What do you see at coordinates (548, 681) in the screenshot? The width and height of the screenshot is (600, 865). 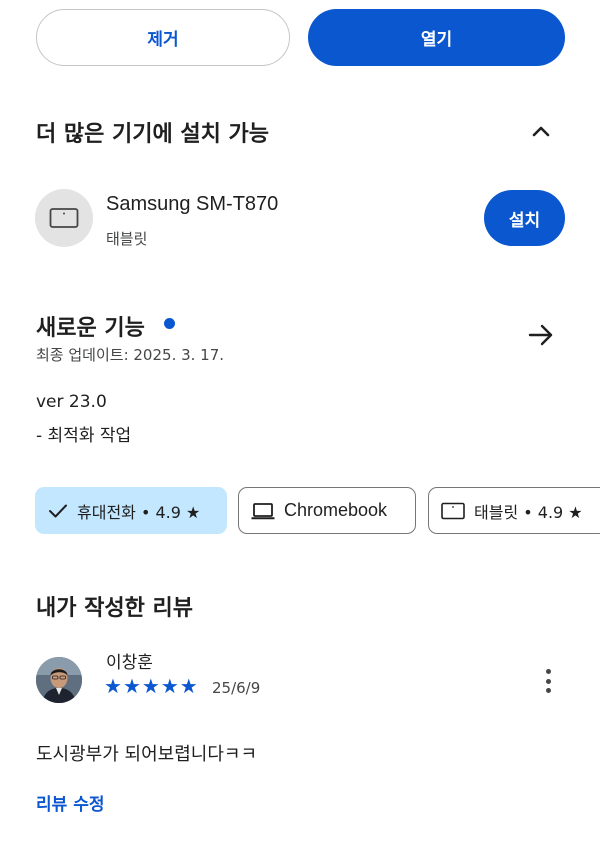 I see `more-options-icon` at bounding box center [548, 681].